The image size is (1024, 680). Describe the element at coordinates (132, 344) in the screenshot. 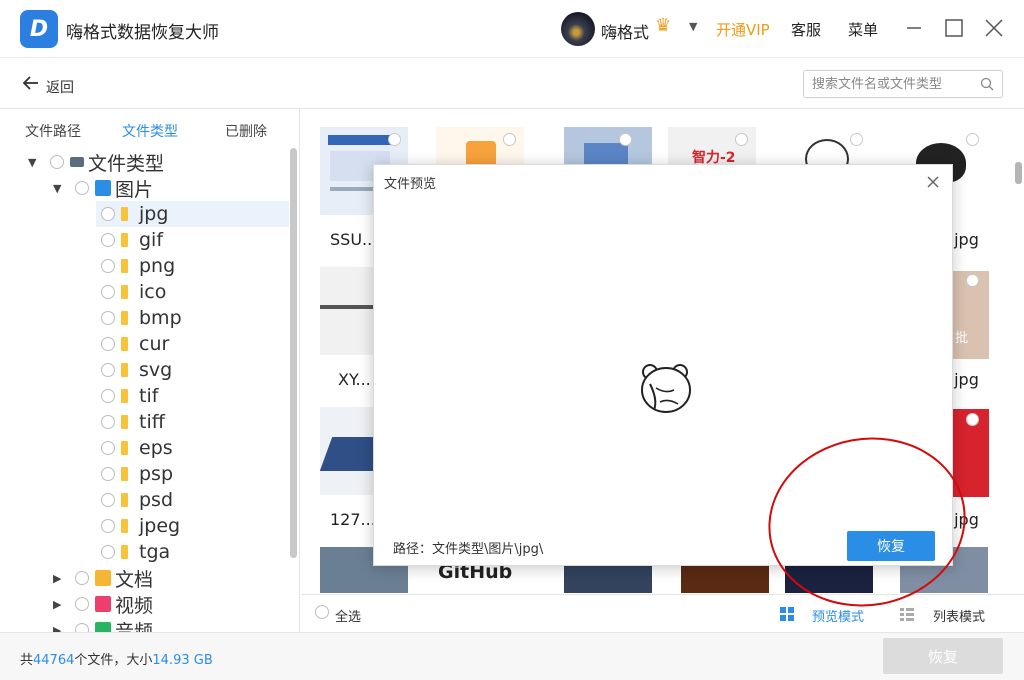

I see `tree-item-cur: cur` at that location.